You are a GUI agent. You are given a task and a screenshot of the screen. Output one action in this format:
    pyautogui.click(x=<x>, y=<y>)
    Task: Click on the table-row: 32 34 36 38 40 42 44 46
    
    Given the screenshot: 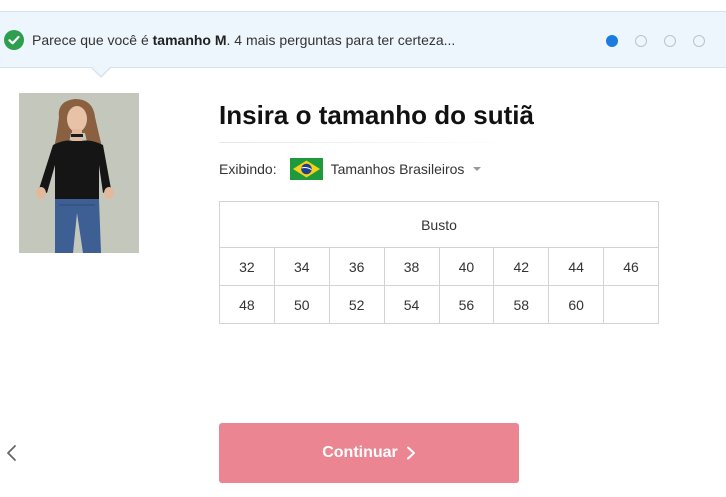 What is the action you would take?
    pyautogui.click(x=439, y=266)
    